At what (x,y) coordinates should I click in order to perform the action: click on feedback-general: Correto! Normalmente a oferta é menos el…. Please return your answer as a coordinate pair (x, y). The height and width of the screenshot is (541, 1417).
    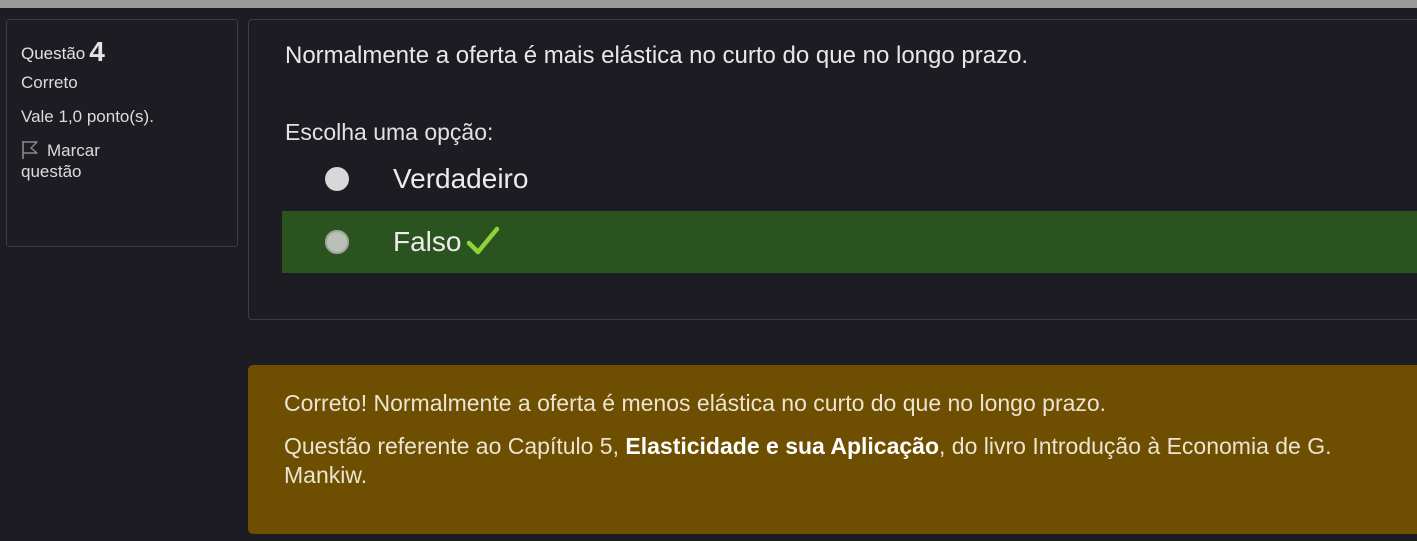
    Looking at the image, I should click on (695, 403).